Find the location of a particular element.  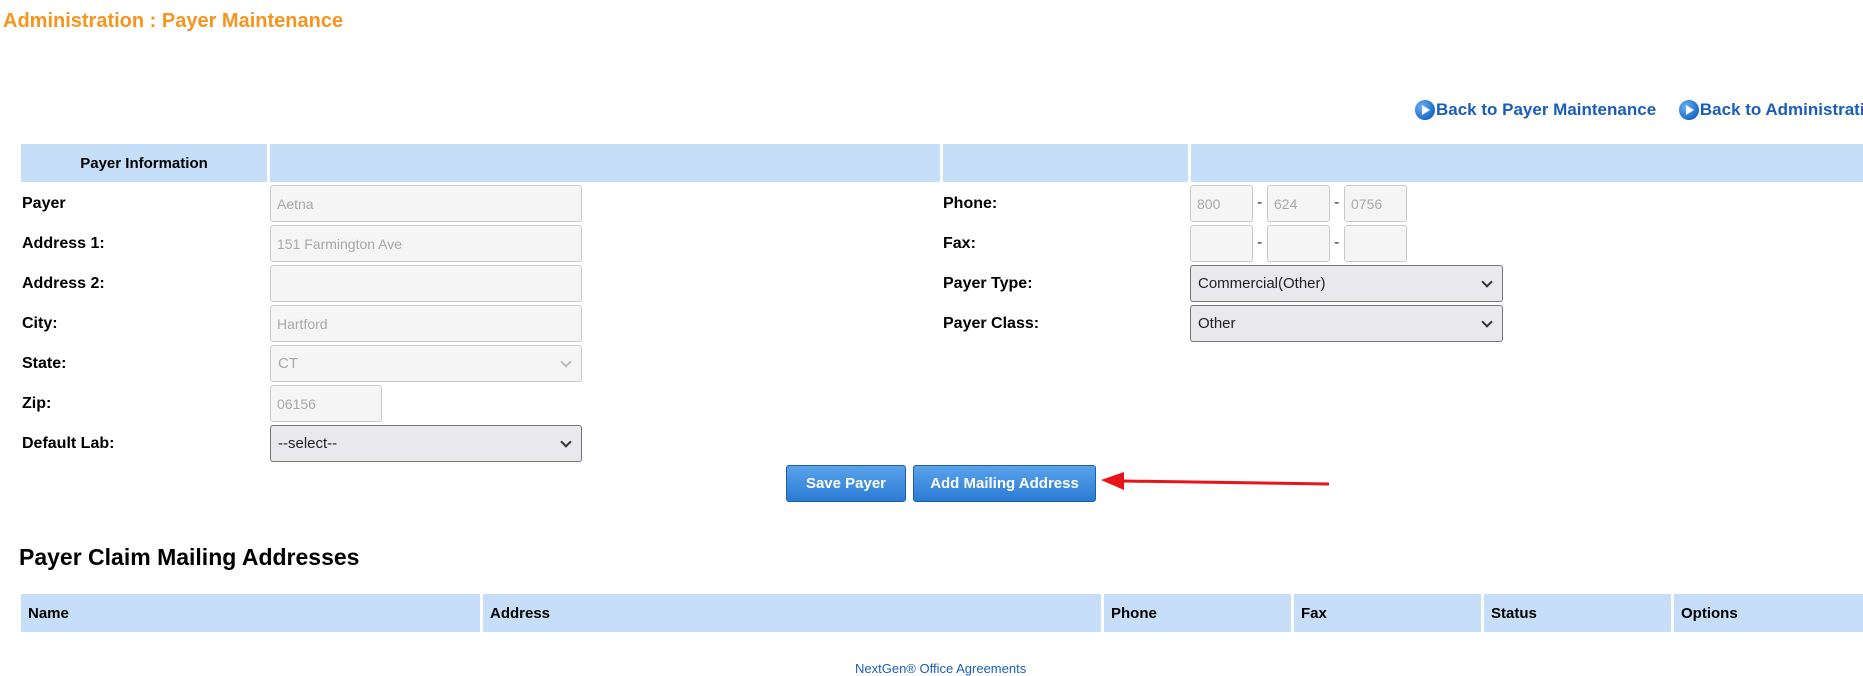

column-header-name: Name is located at coordinates (250, 613).